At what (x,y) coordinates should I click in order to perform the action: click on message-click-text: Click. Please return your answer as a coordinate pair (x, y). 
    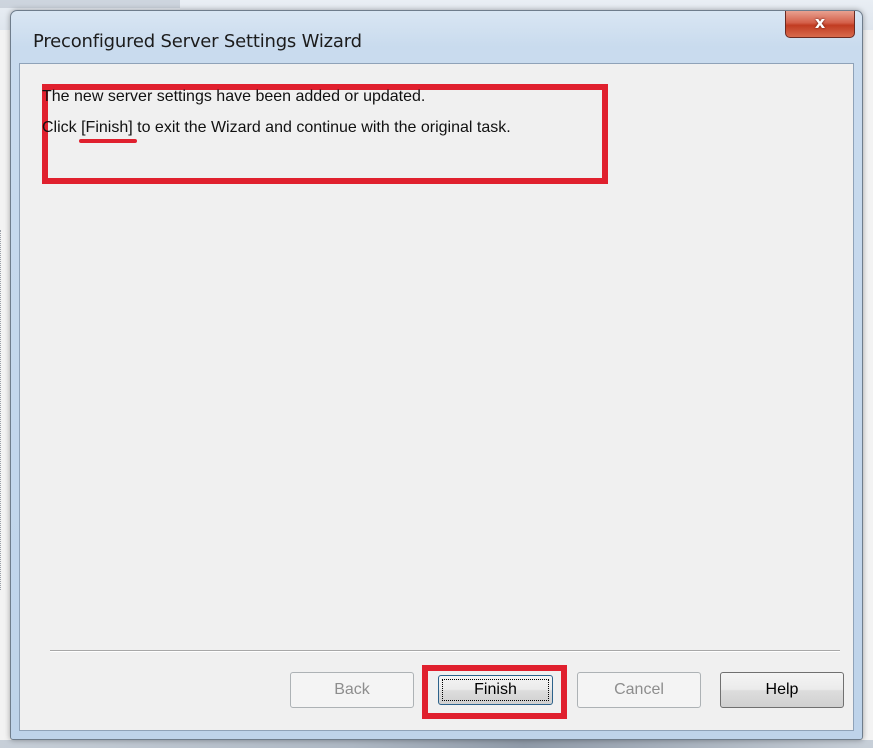
    Looking at the image, I should click on (62, 127).